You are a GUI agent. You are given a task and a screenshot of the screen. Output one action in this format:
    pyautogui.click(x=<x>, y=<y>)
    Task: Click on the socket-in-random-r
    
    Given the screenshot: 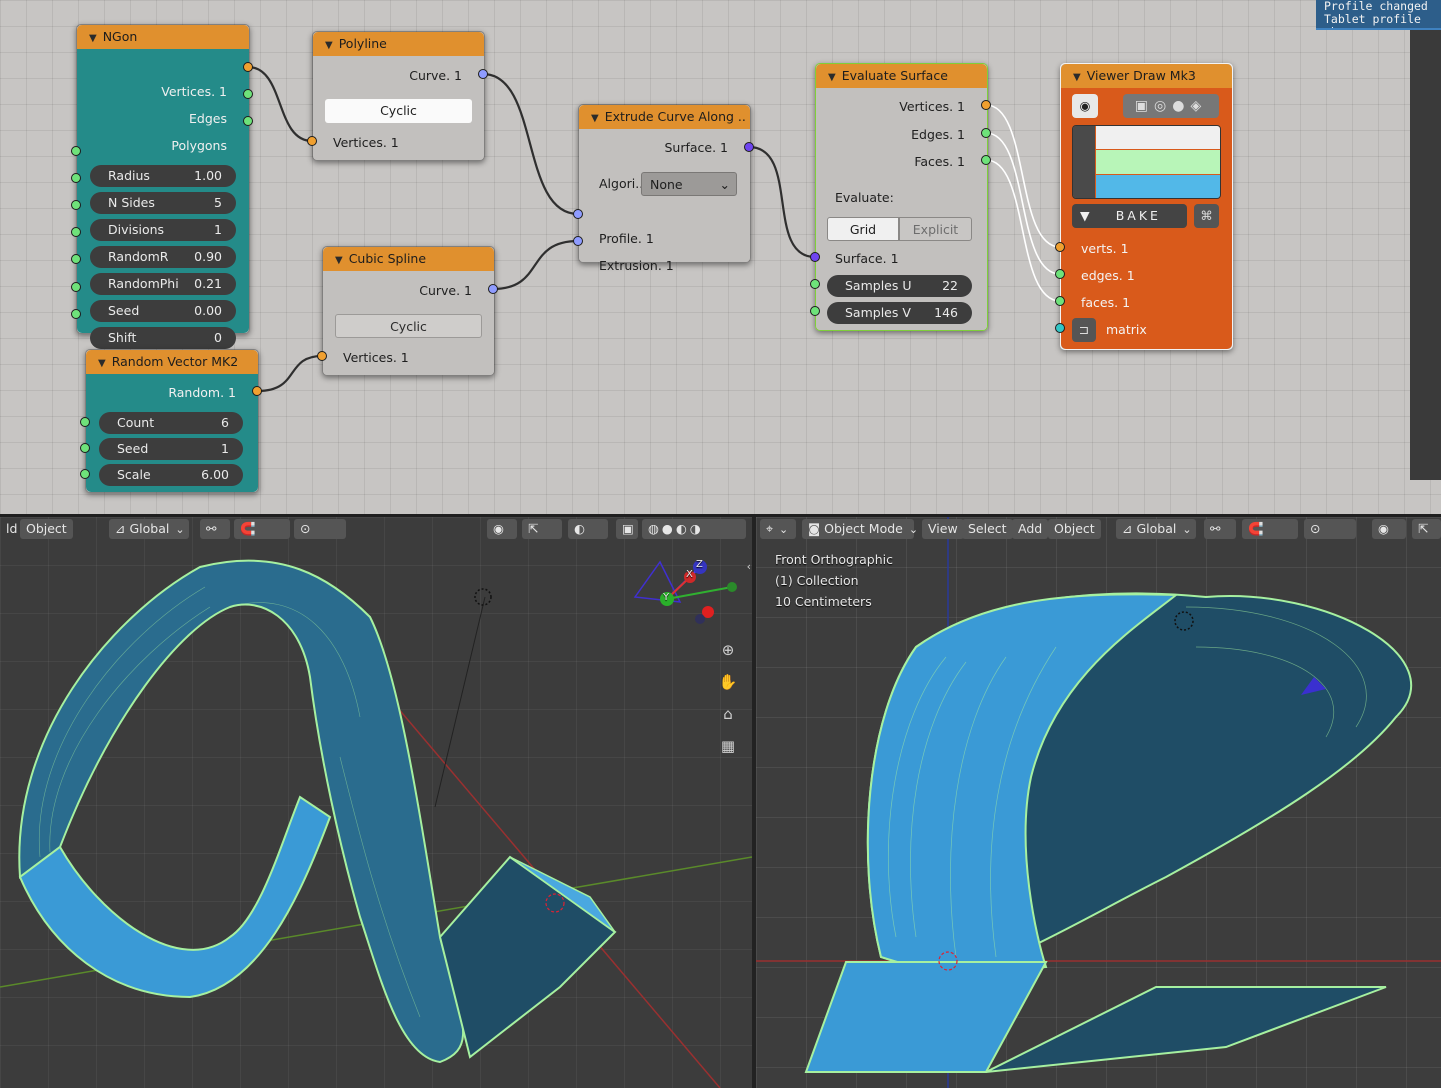 What is the action you would take?
    pyautogui.click(x=76, y=232)
    